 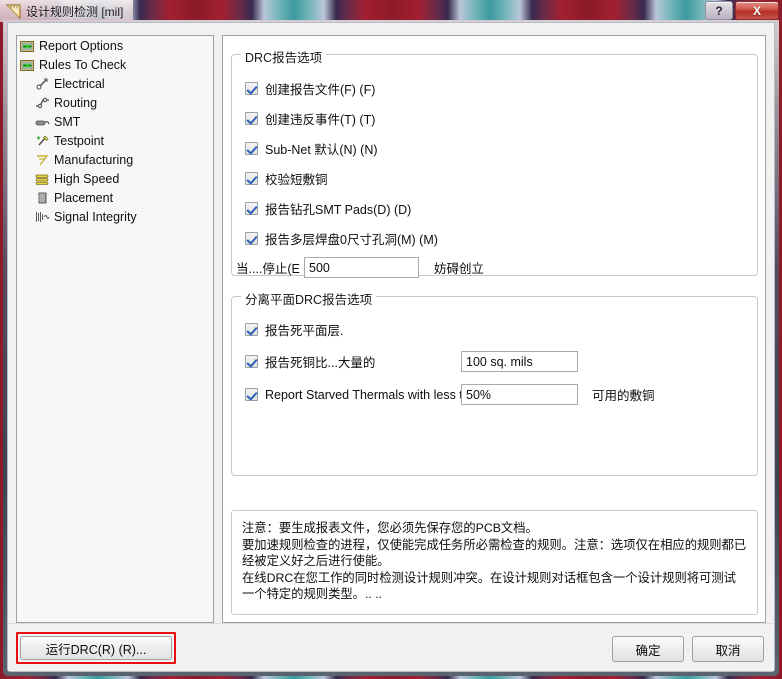 I want to click on sidebar-item-label: Electrical, so click(x=79, y=83).